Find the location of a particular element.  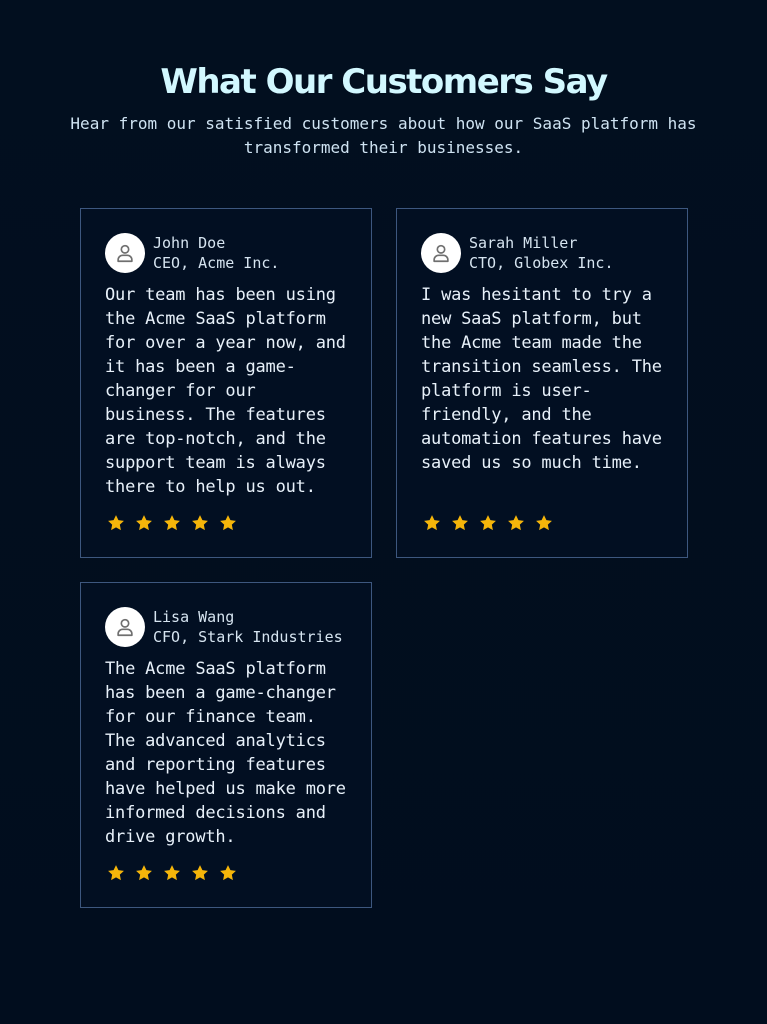

customer-role: CEO, Acme Inc. is located at coordinates (216, 263).